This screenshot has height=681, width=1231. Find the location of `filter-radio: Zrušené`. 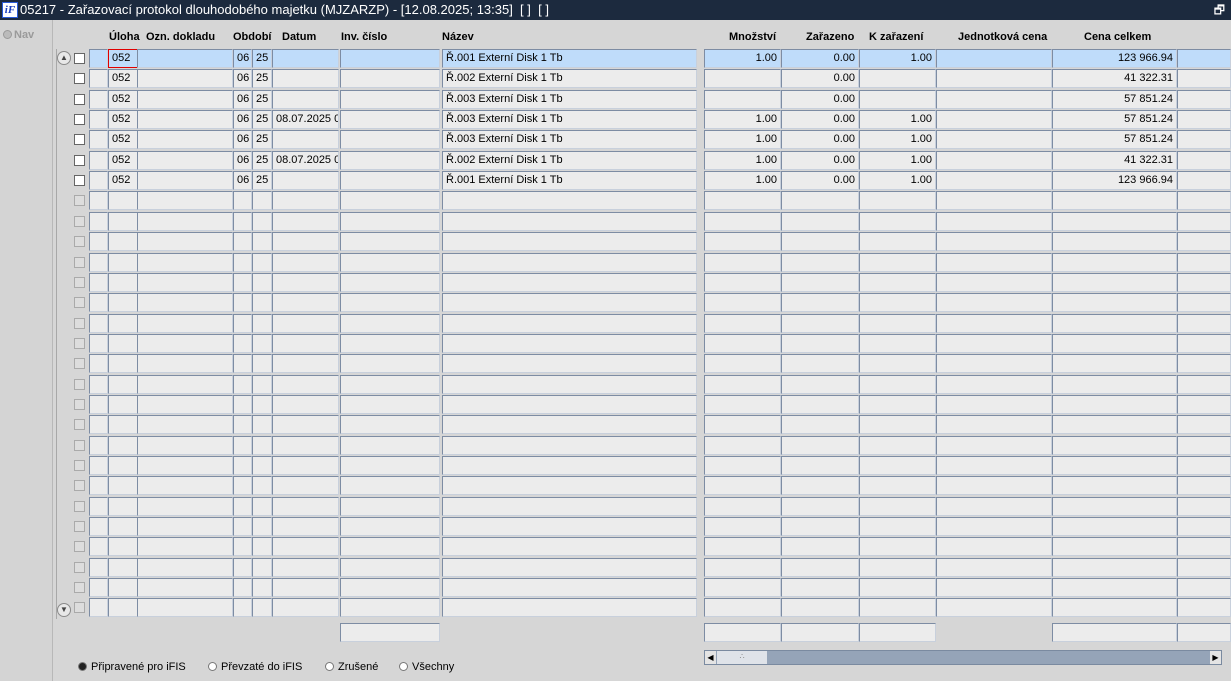

filter-radio: Zrušené is located at coordinates (351, 667).